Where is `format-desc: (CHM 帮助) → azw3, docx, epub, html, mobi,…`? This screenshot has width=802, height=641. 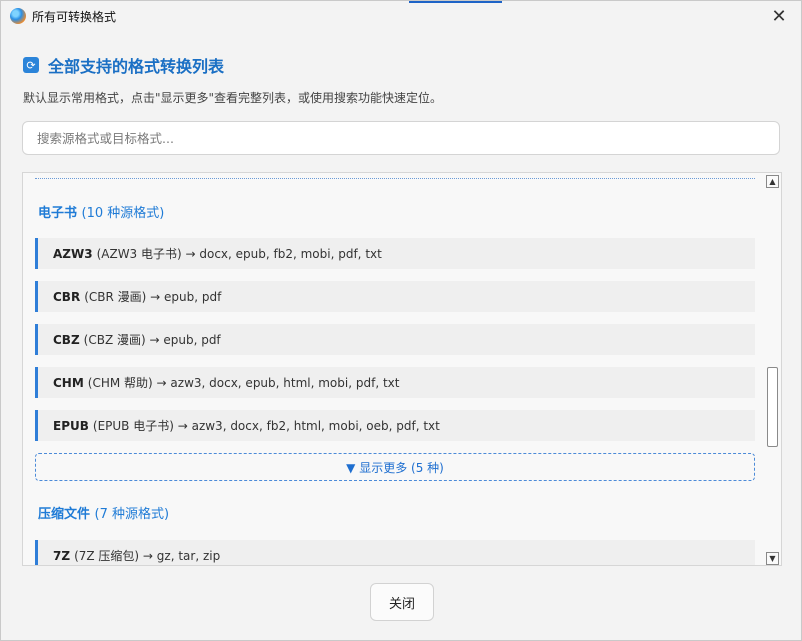 format-desc: (CHM 帮助) → azw3, docx, epub, html, mobi,… is located at coordinates (243, 383).